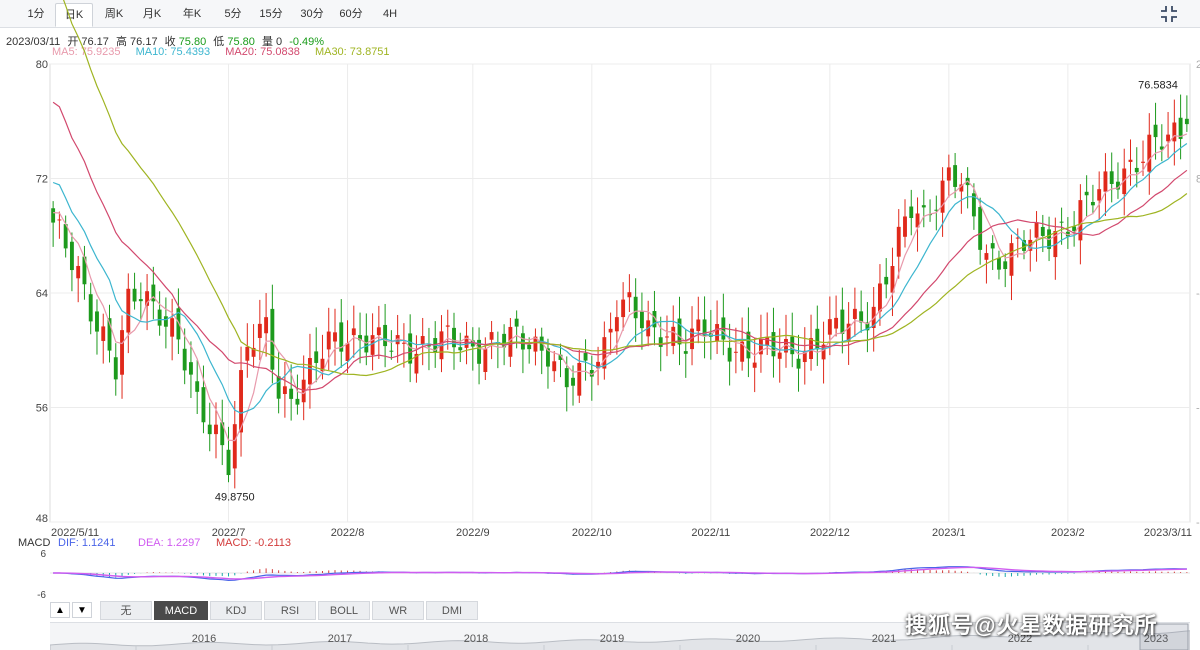 This screenshot has width=1200, height=650. I want to click on date-tick-label: 2022/9, so click(473, 533).